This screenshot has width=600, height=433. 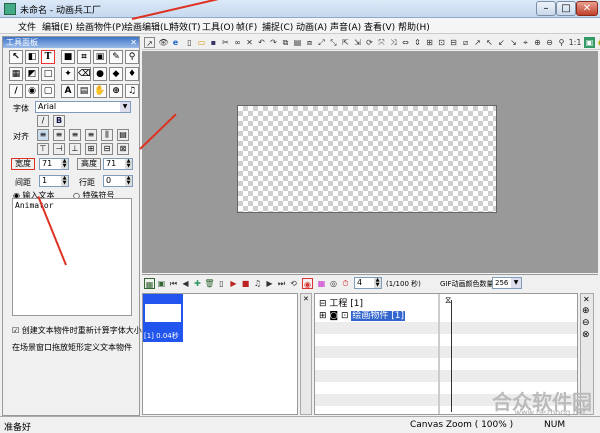 I want to click on close-button: ✕, so click(x=587, y=8).